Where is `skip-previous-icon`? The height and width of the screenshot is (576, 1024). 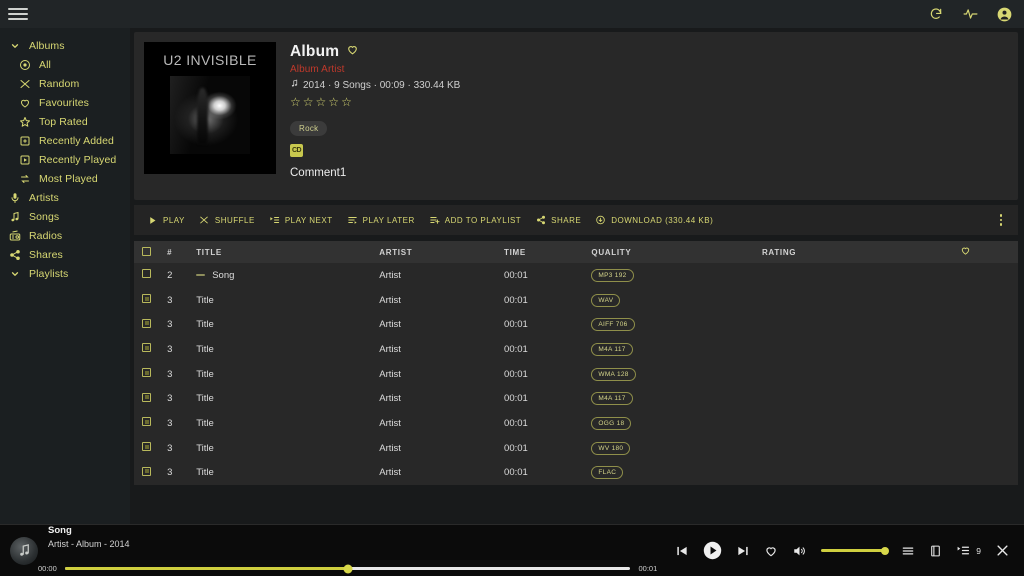 skip-previous-icon is located at coordinates (682, 551).